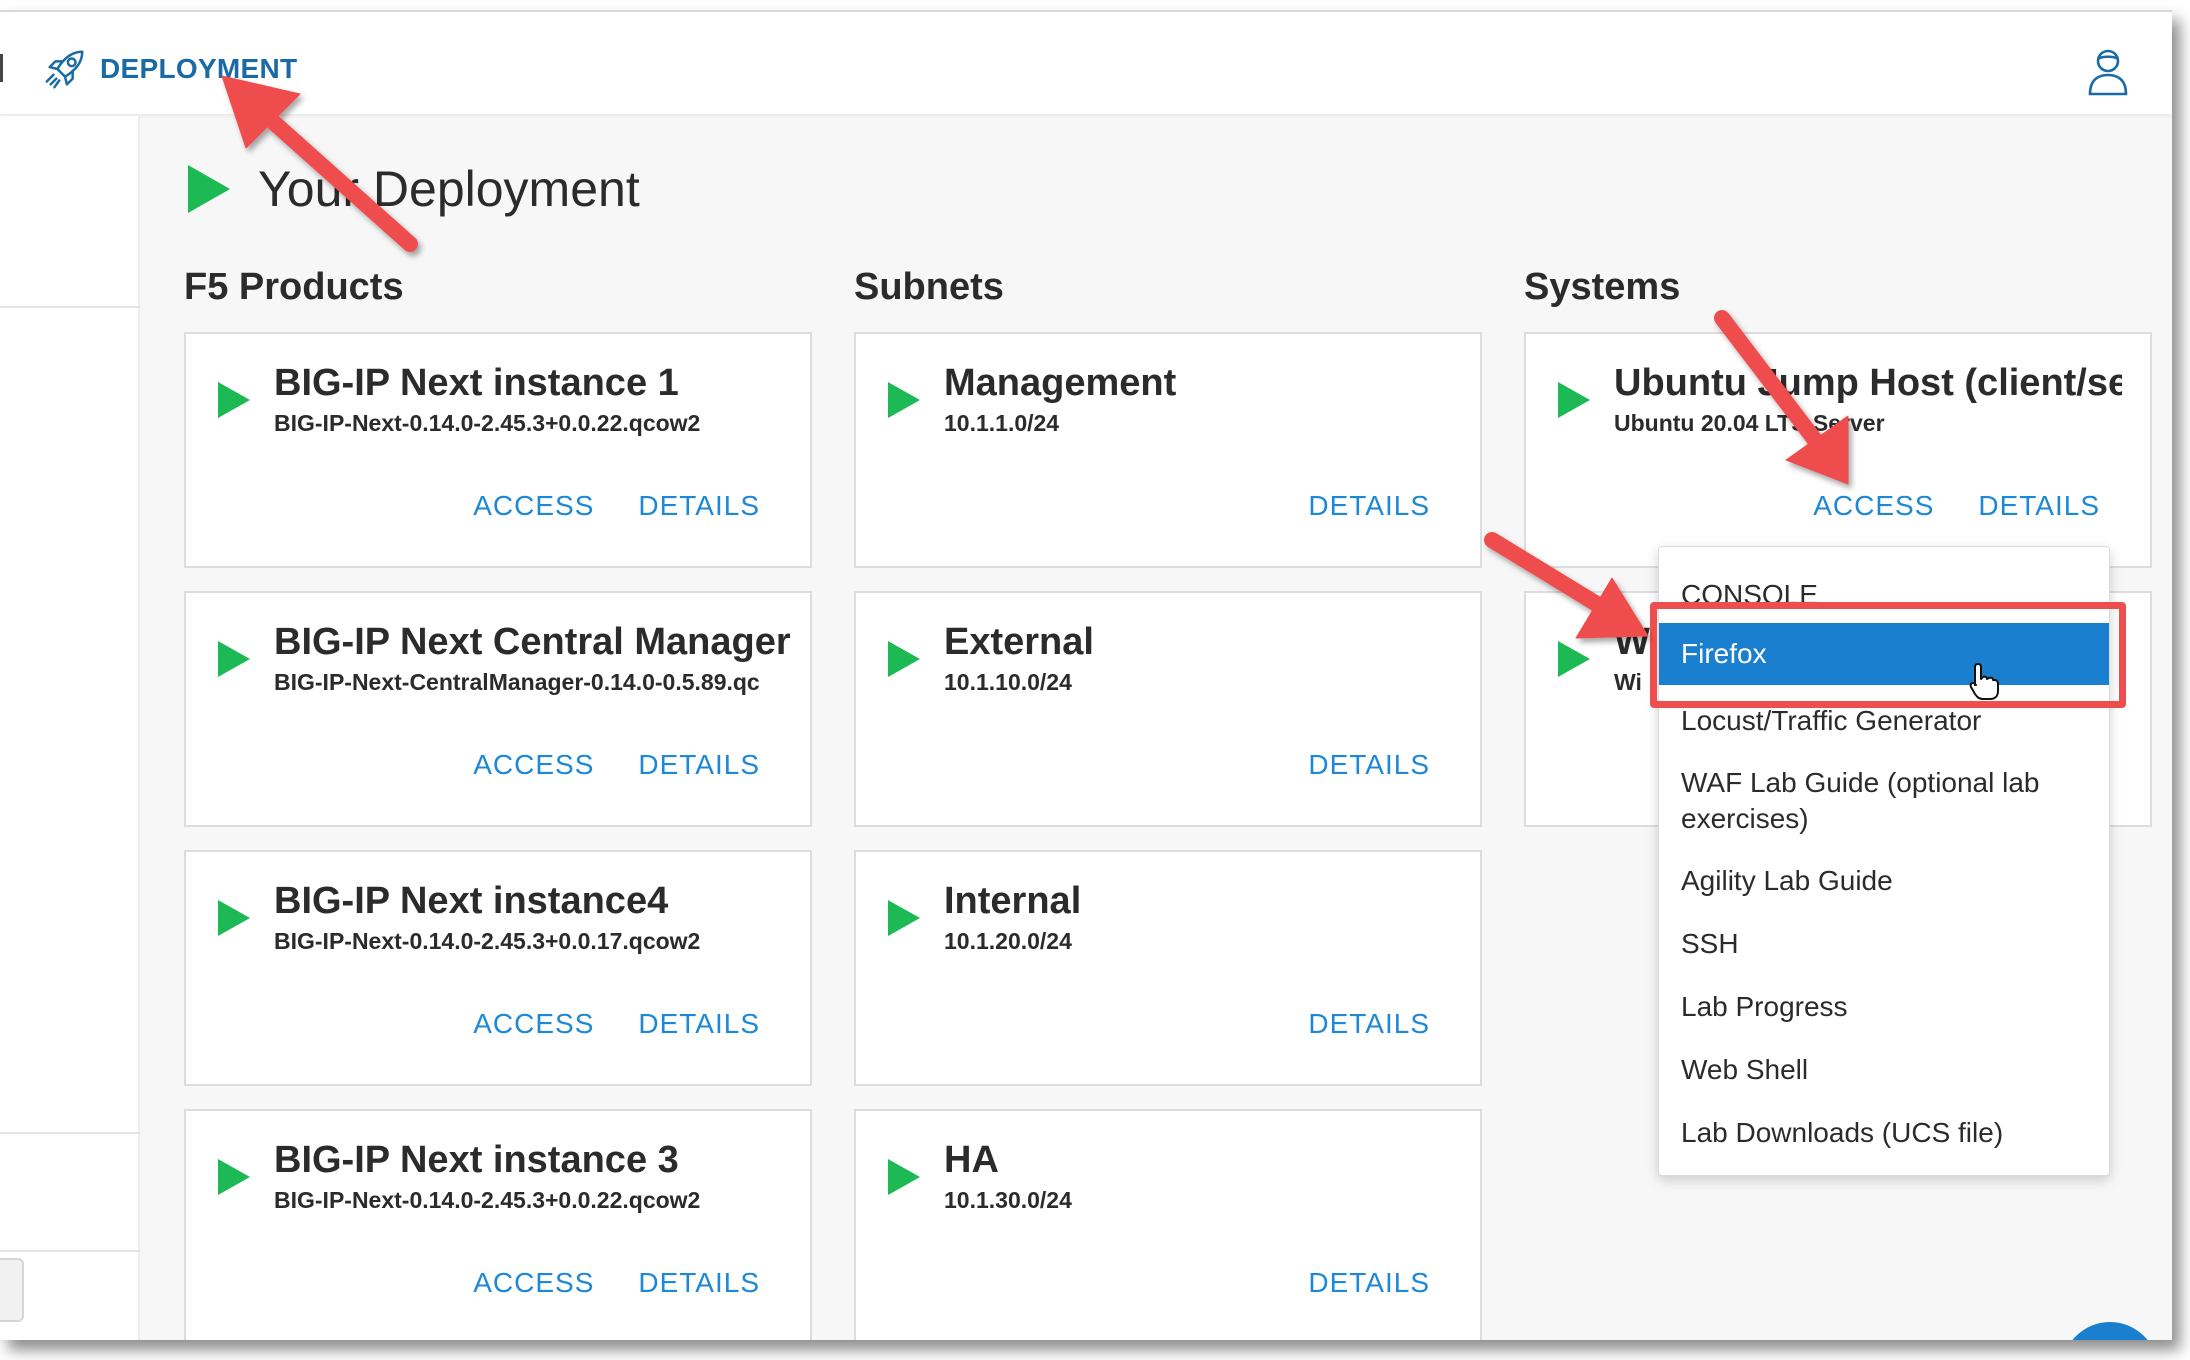 The image size is (2190, 1360). I want to click on system-name: Ubuntu Jump Host (client/server), so click(1868, 383).